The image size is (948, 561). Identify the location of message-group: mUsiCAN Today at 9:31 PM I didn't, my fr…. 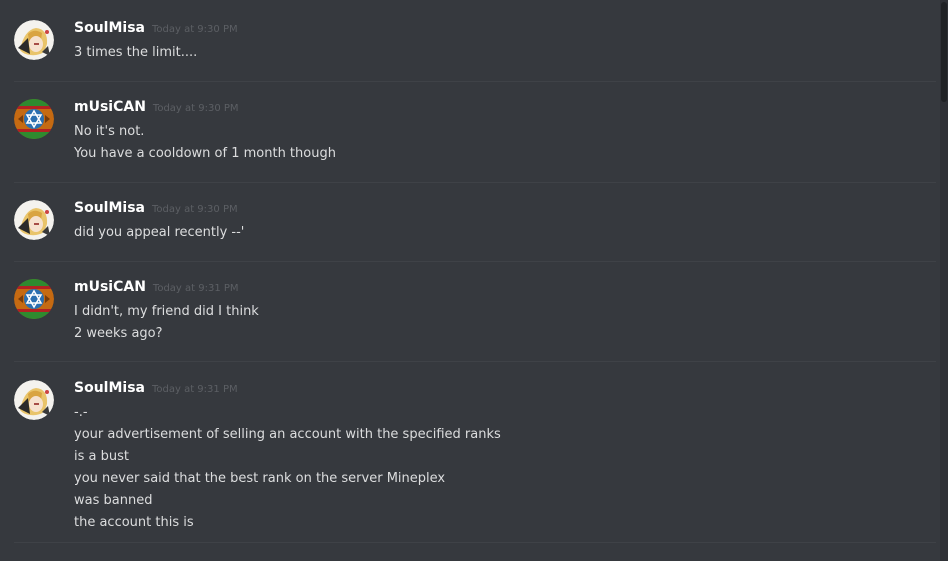
(468, 312).